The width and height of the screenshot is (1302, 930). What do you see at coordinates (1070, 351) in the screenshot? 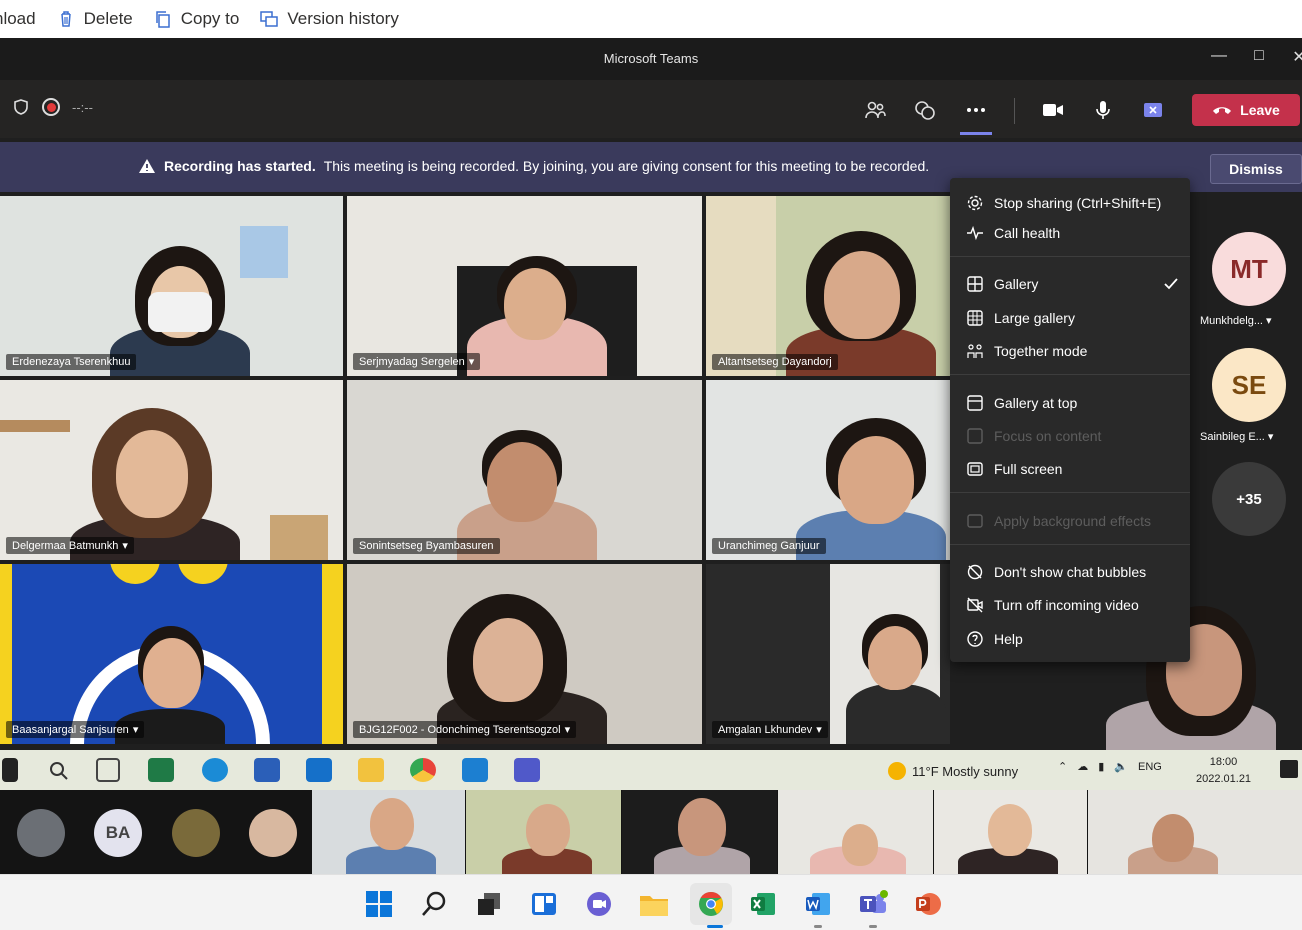
I see `menu-together-mode: Together mode` at bounding box center [1070, 351].